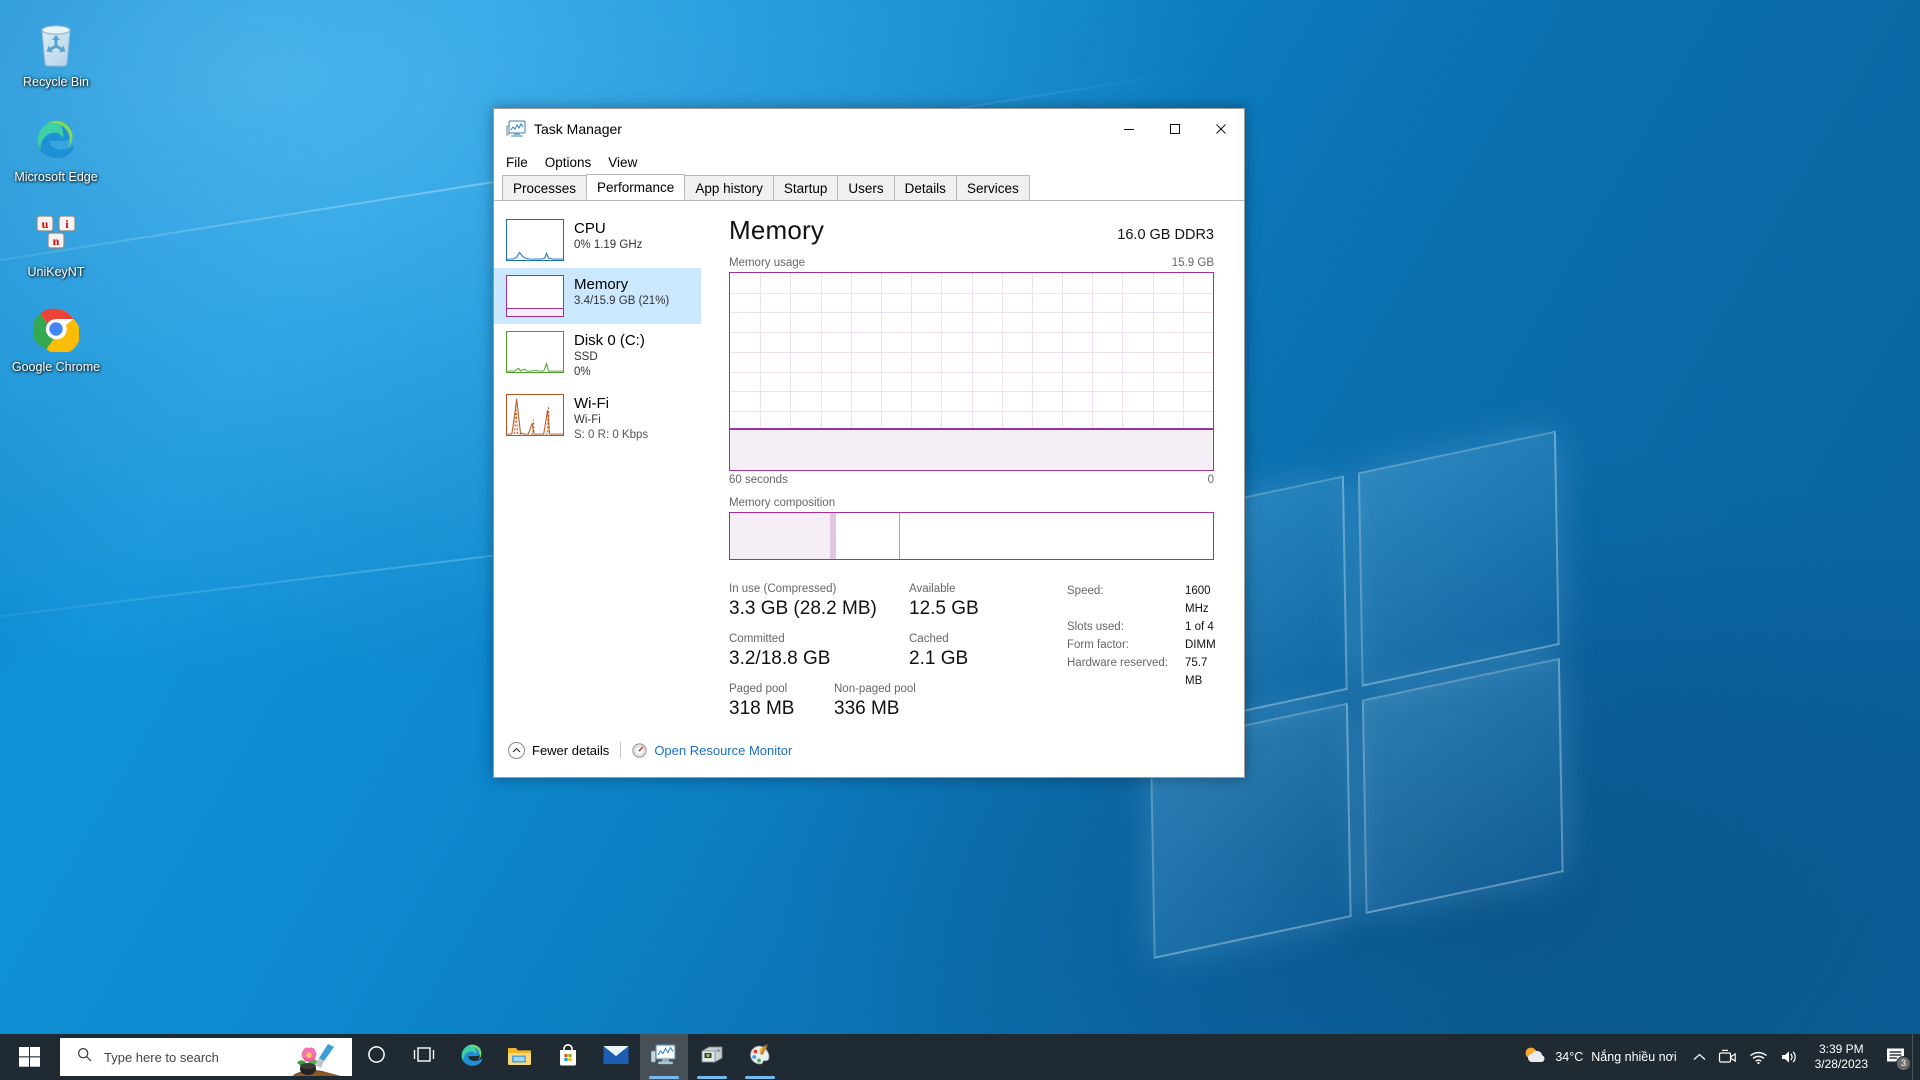 The height and width of the screenshot is (1080, 1920). I want to click on open-resource-monitor-link: Open Resource Monitor, so click(723, 750).